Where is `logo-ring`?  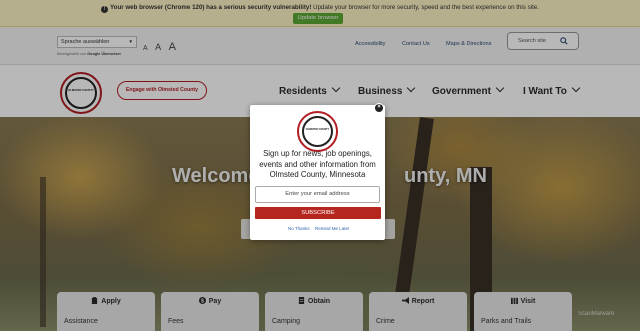 logo-ring is located at coordinates (317, 131).